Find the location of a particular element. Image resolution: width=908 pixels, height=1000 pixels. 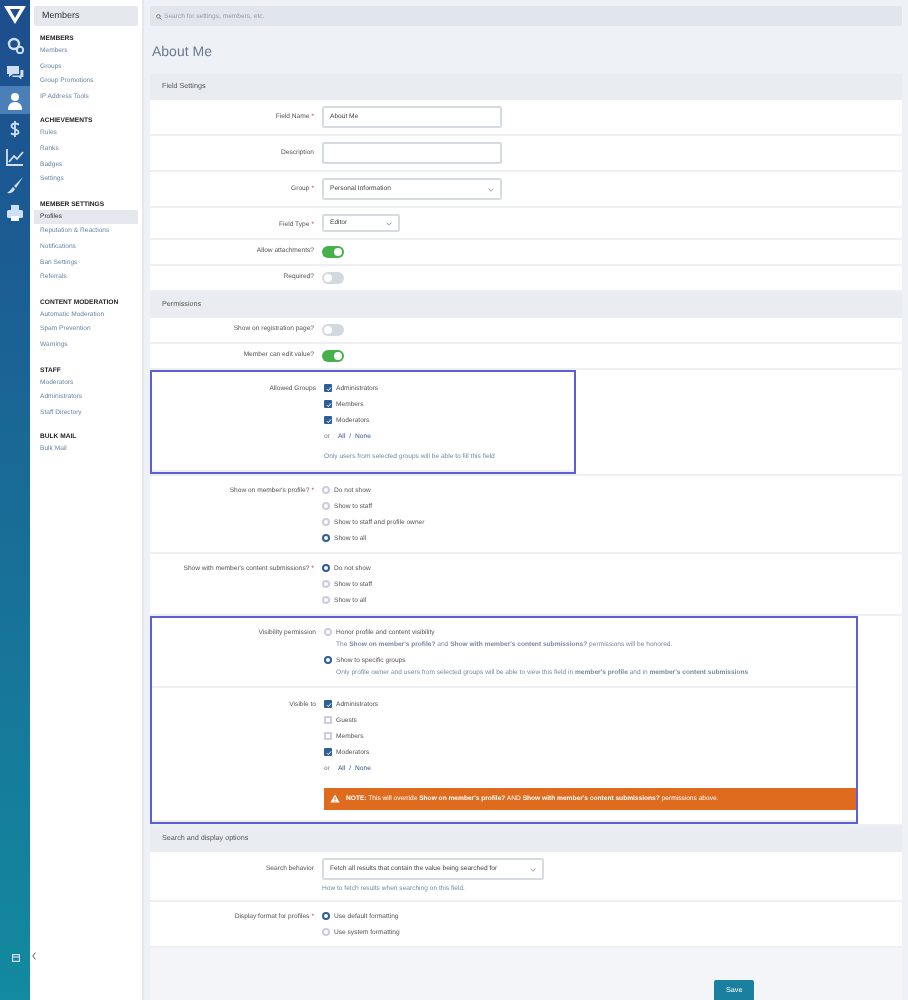

logo-icon is located at coordinates (15, 15).